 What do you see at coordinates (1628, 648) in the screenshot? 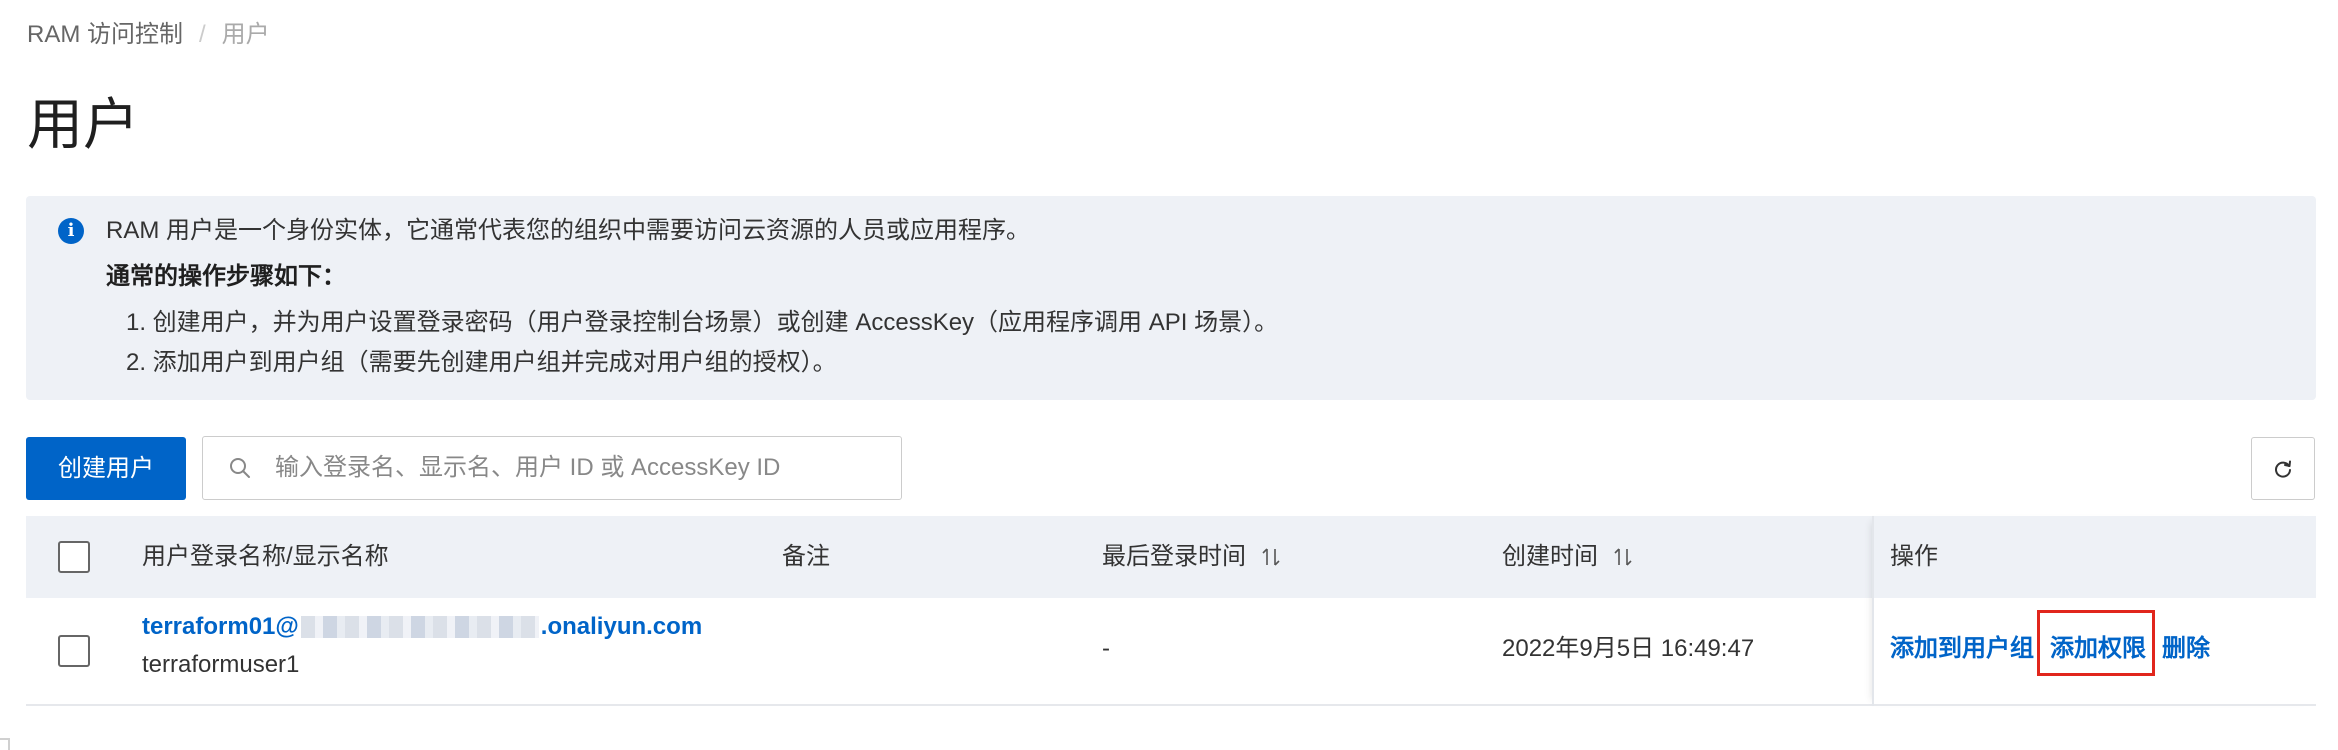
I see `user-created-time: 2022年9月5日 16:49:47` at bounding box center [1628, 648].